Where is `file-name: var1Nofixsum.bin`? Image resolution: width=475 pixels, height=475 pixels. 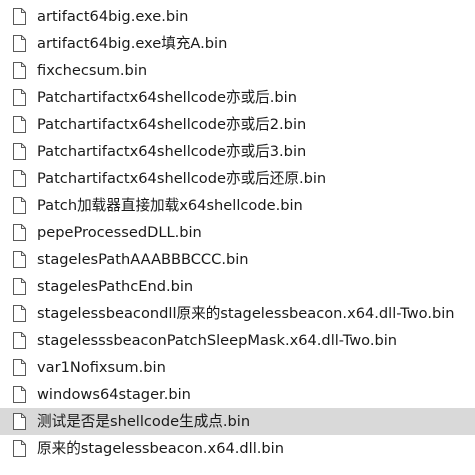
file-name: var1Nofixsum.bin is located at coordinates (101, 367).